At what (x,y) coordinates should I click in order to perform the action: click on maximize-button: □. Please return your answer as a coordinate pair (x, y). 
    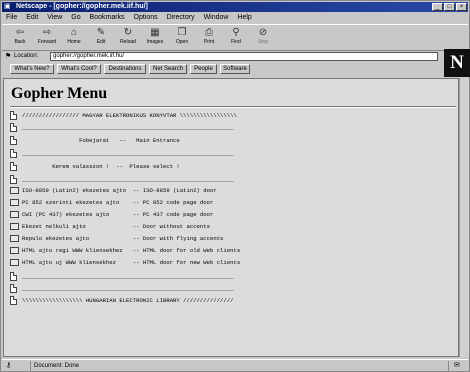
    Looking at the image, I should click on (449, 7).